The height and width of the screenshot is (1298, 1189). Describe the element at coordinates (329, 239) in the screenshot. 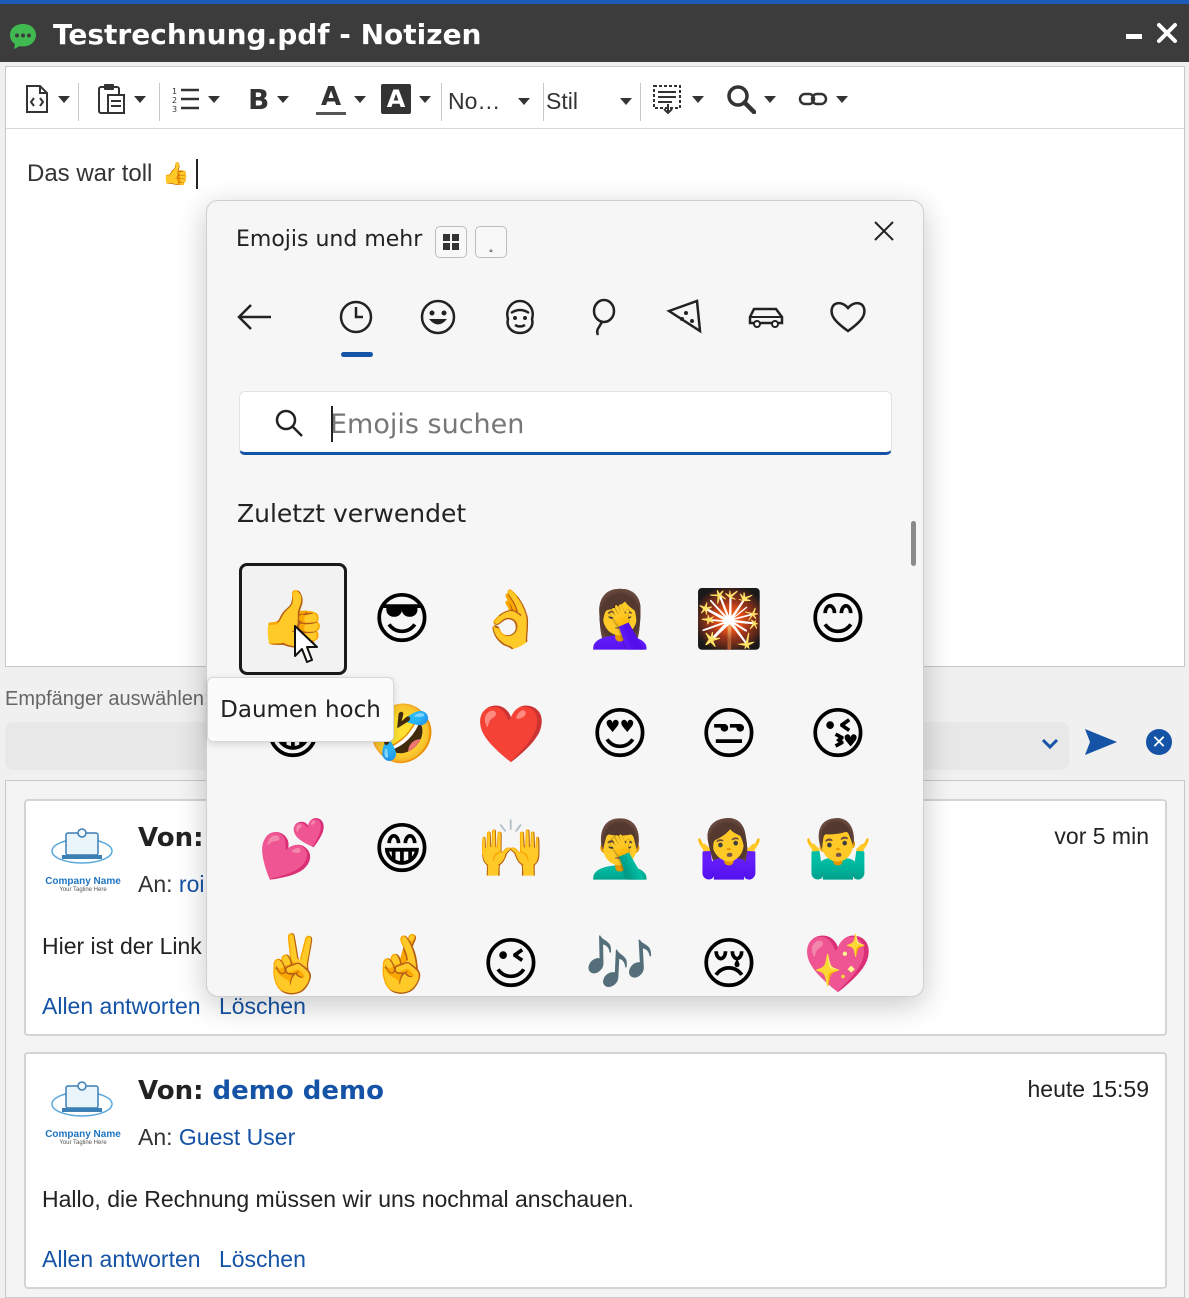

I see `emoji-panel-title: Emojis und mehr` at that location.